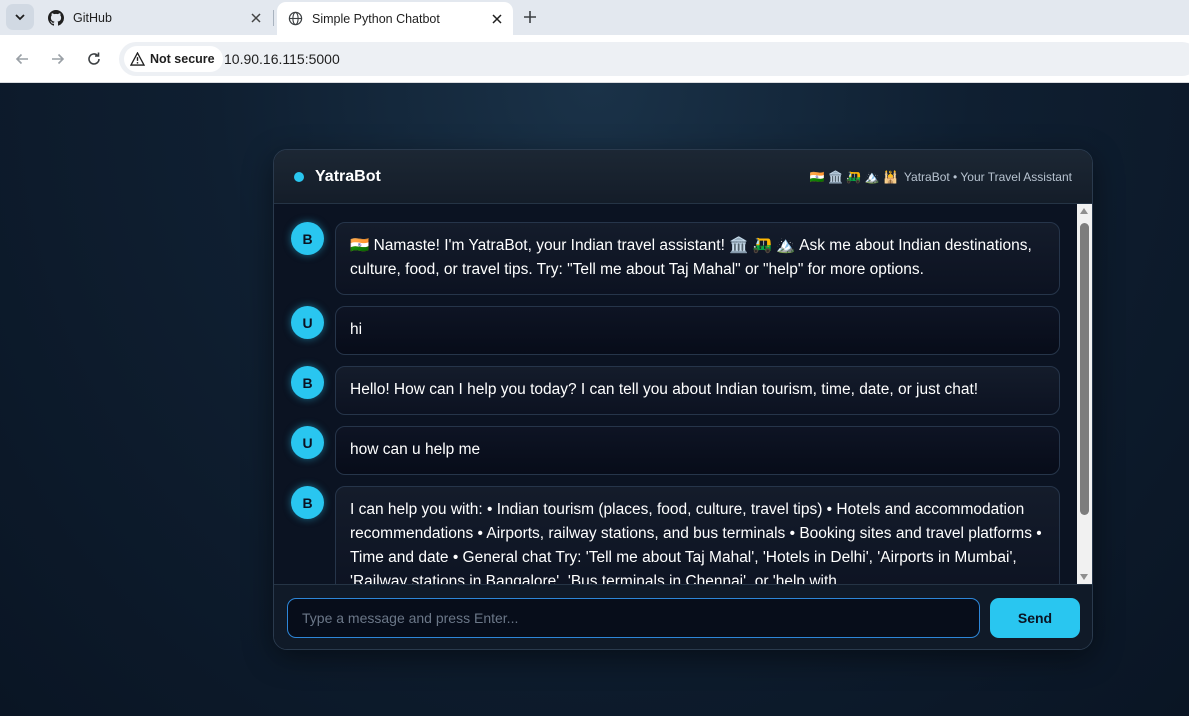  Describe the element at coordinates (137, 59) in the screenshot. I see `warning-icon` at that location.